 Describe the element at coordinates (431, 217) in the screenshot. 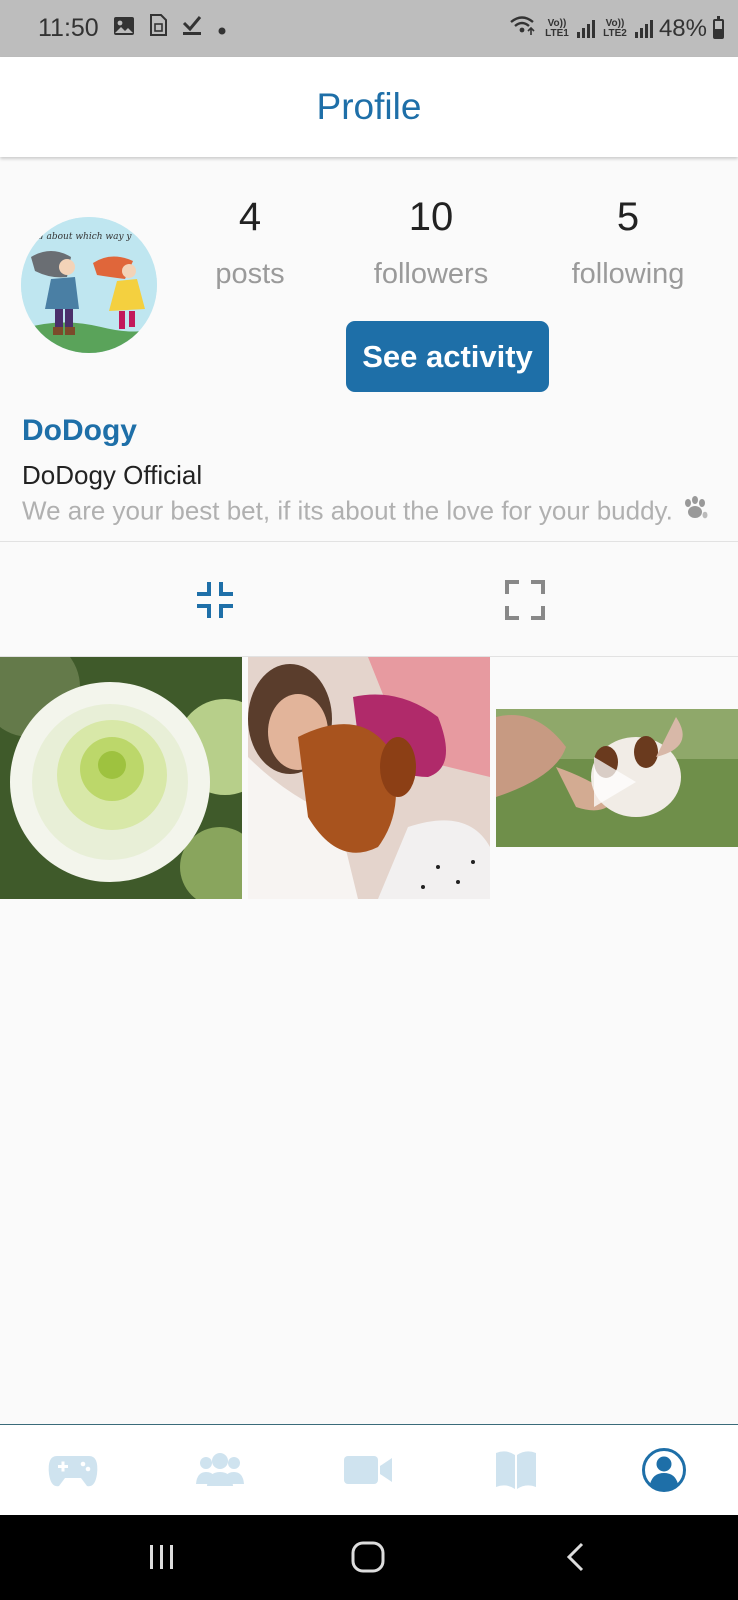

I see `stat-followers-value: 10` at that location.